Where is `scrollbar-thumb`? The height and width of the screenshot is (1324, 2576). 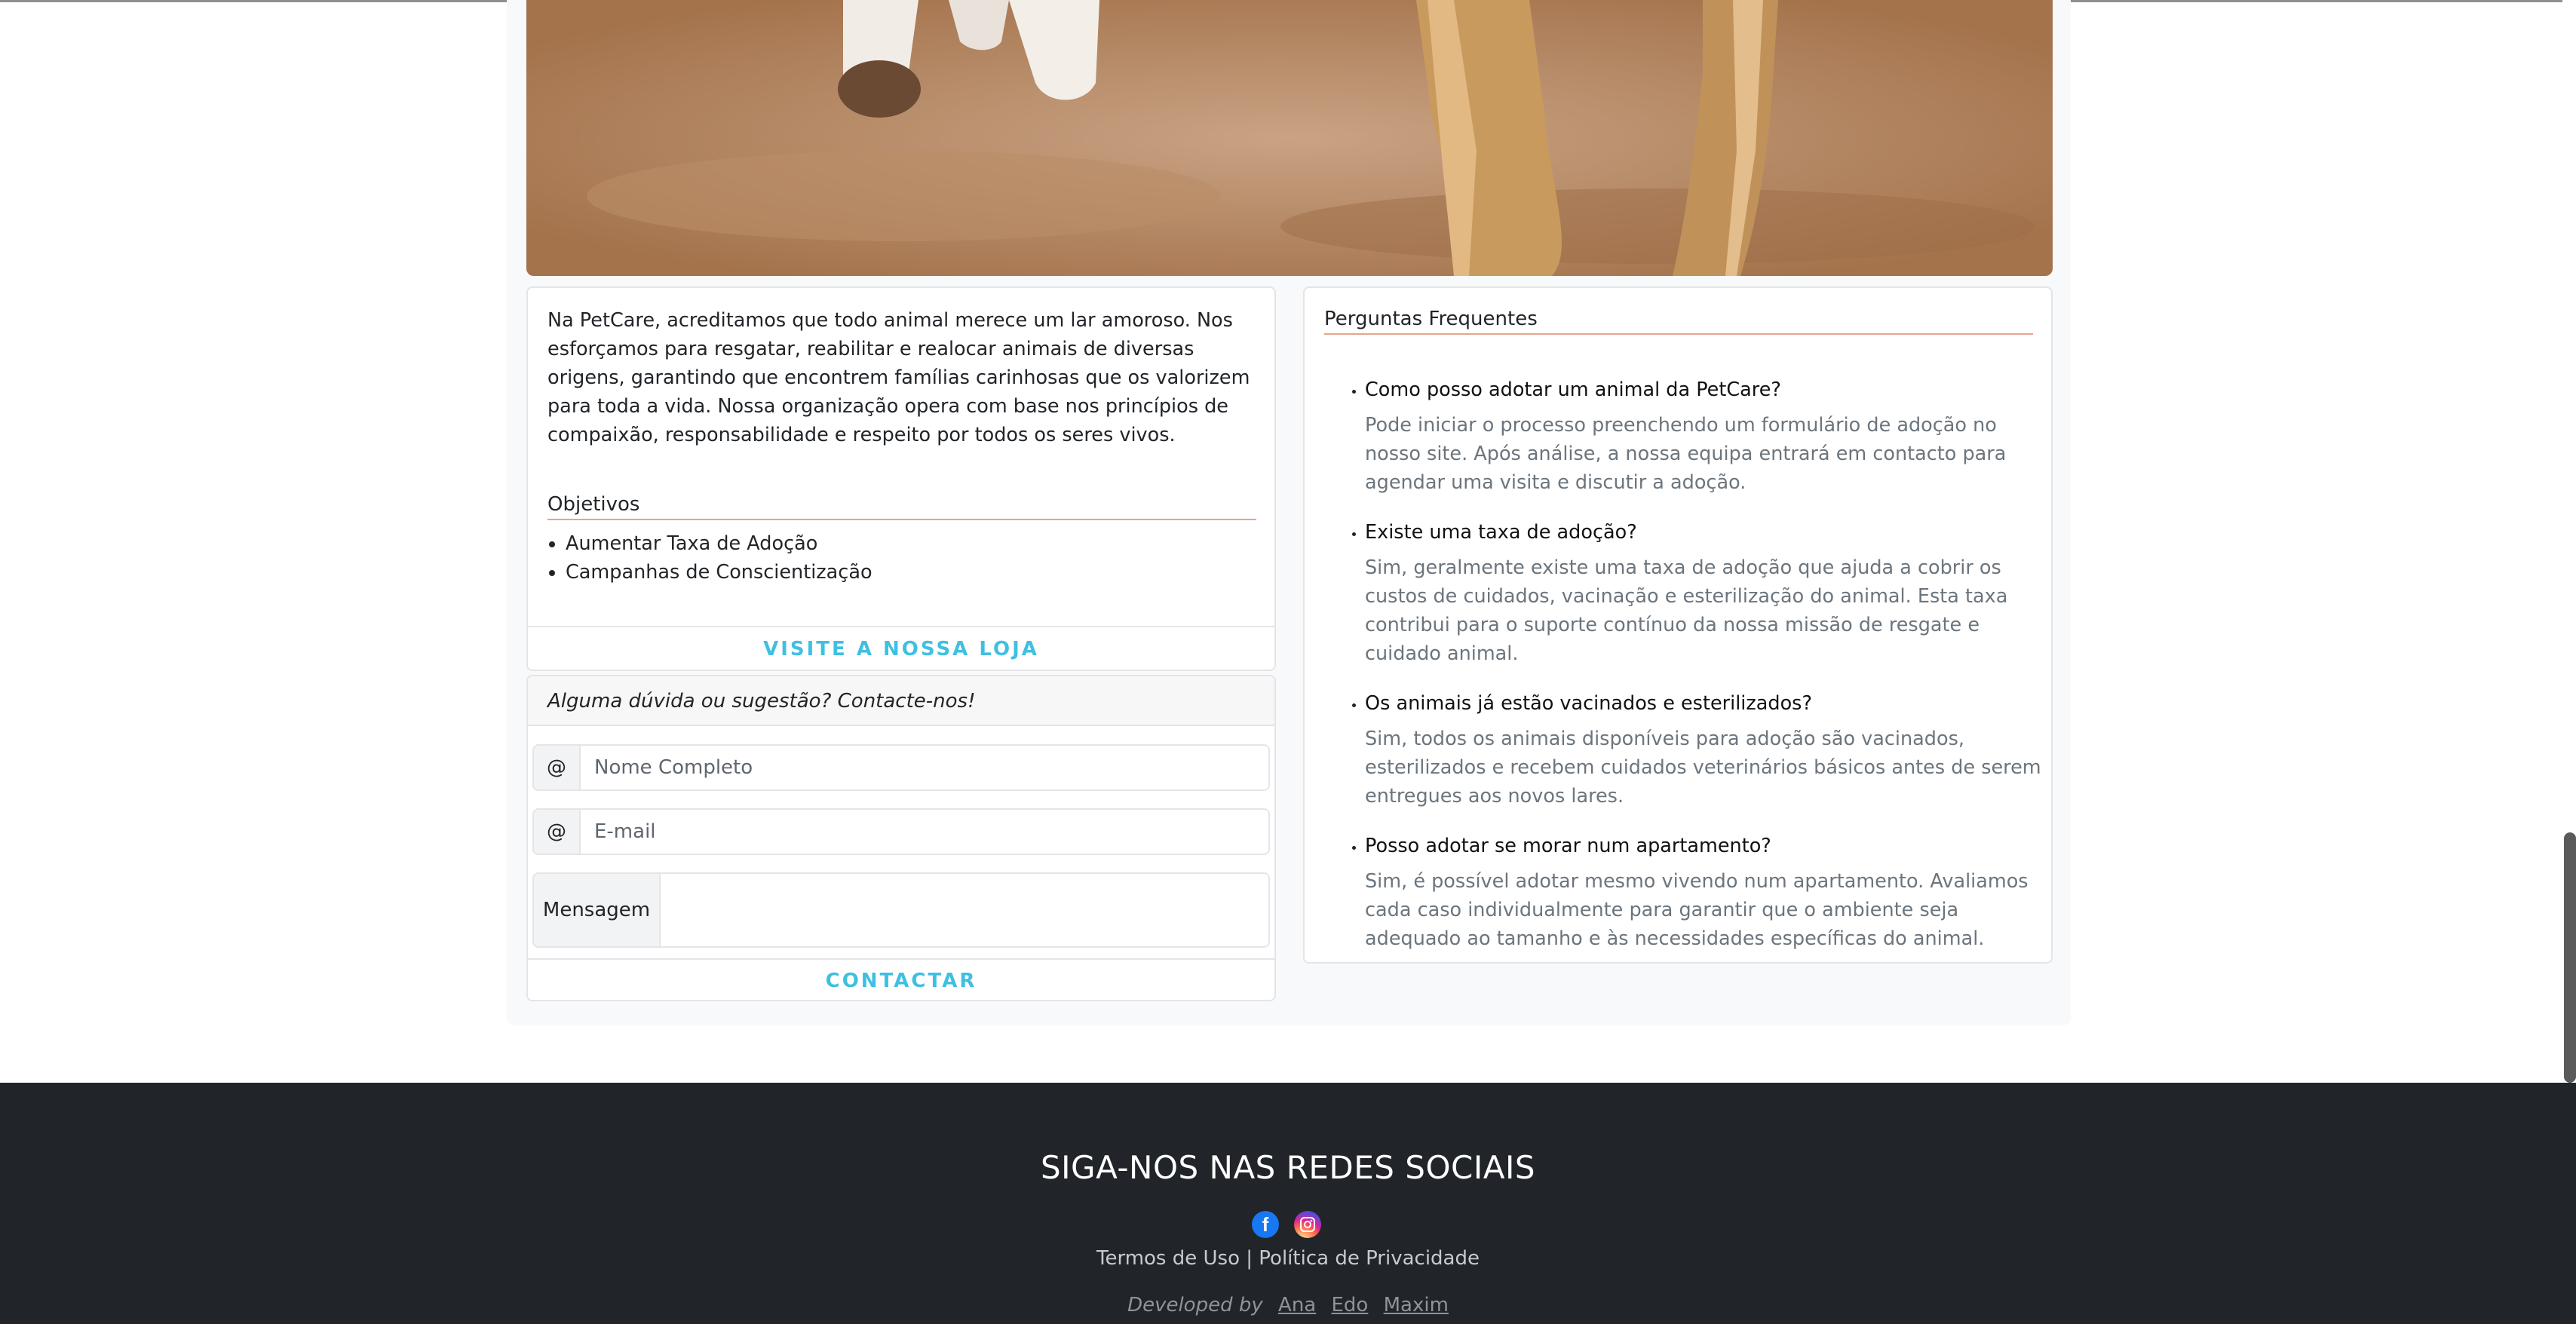
scrollbar-thumb is located at coordinates (2570, 957).